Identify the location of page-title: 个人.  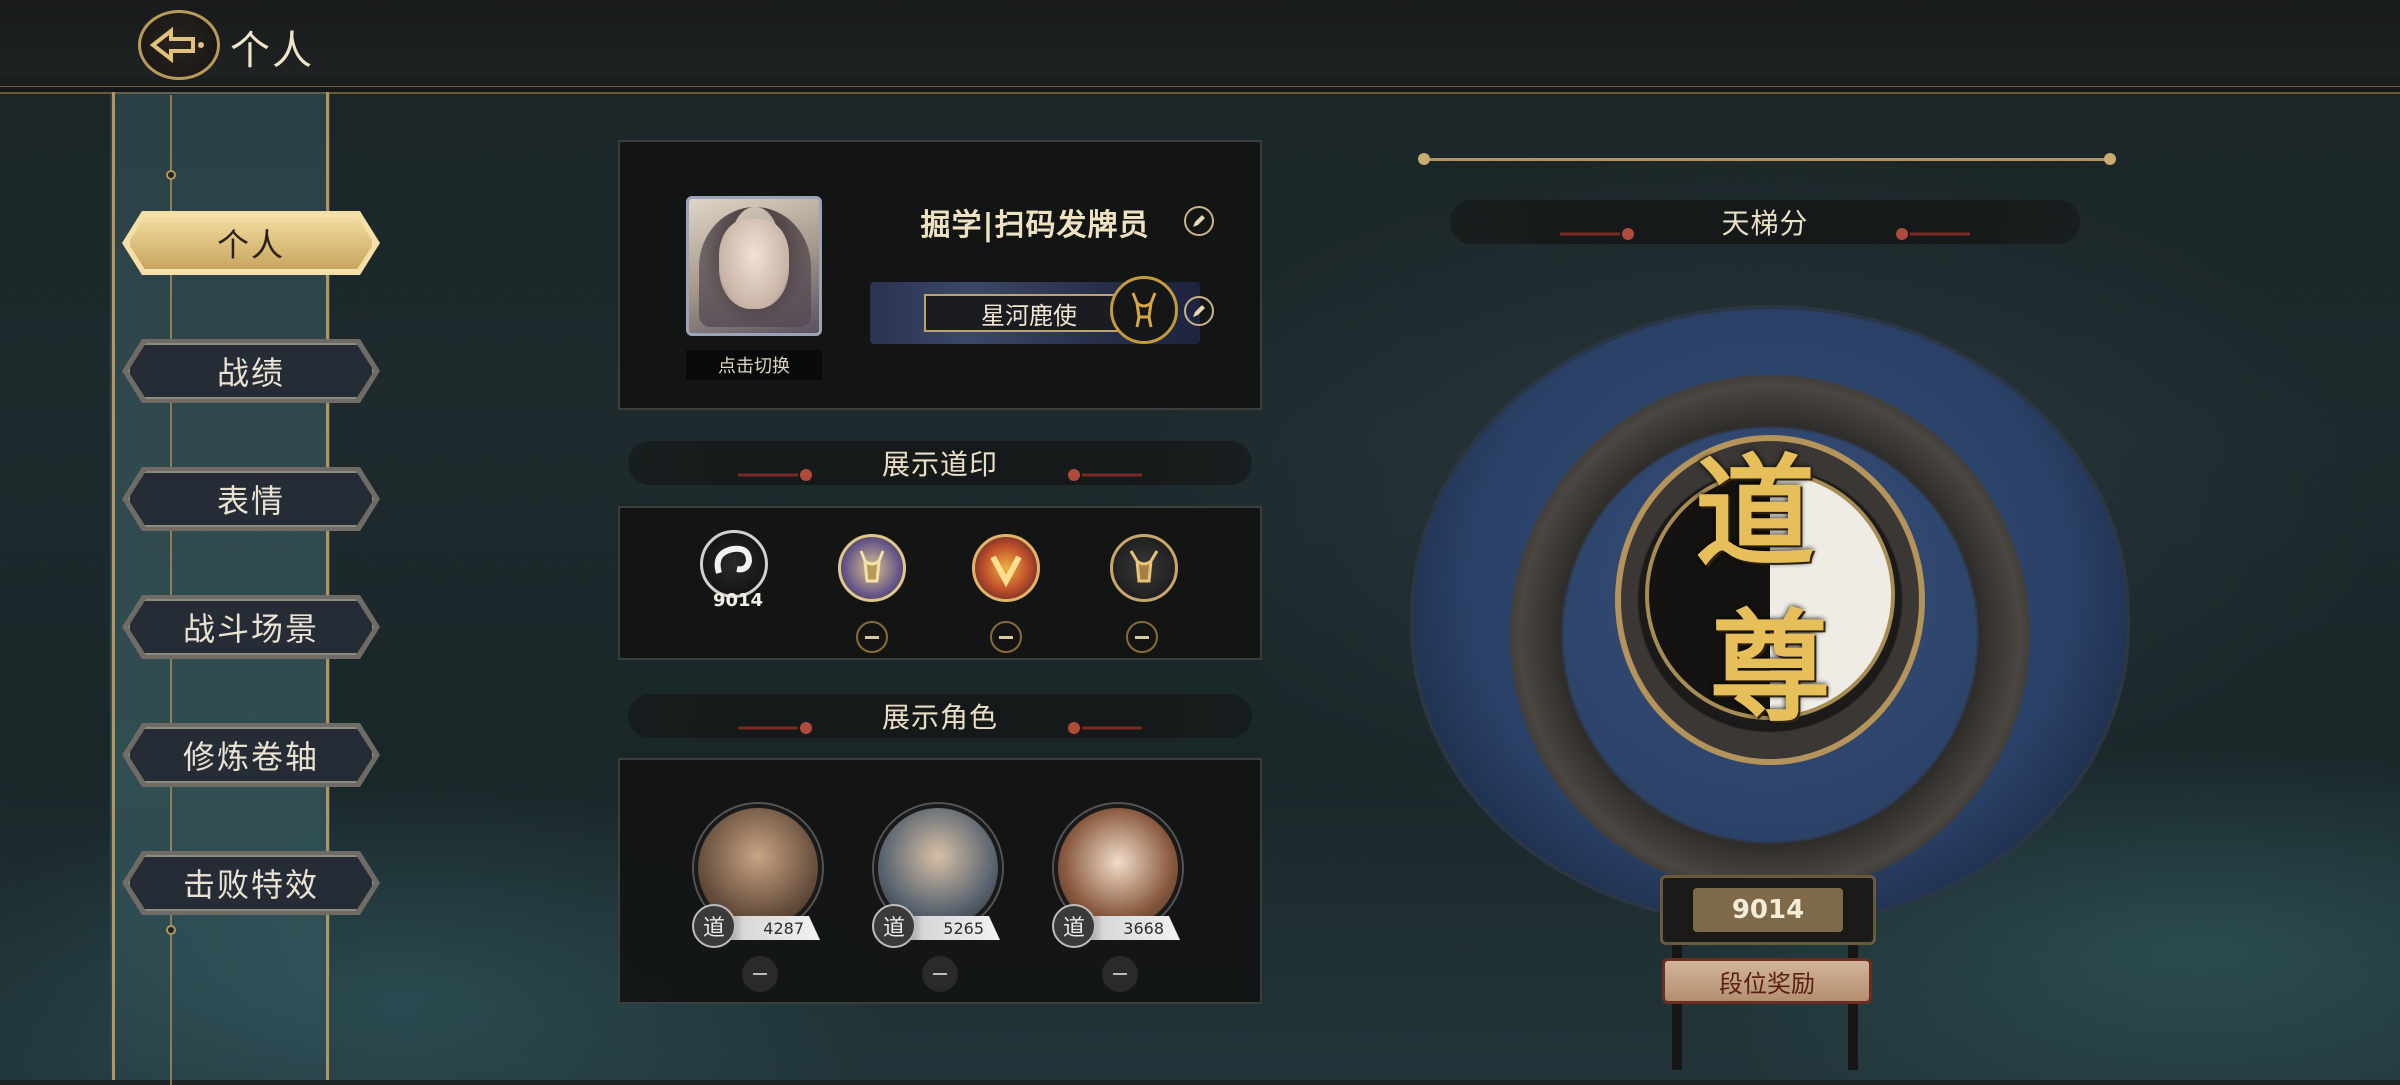
(272, 51).